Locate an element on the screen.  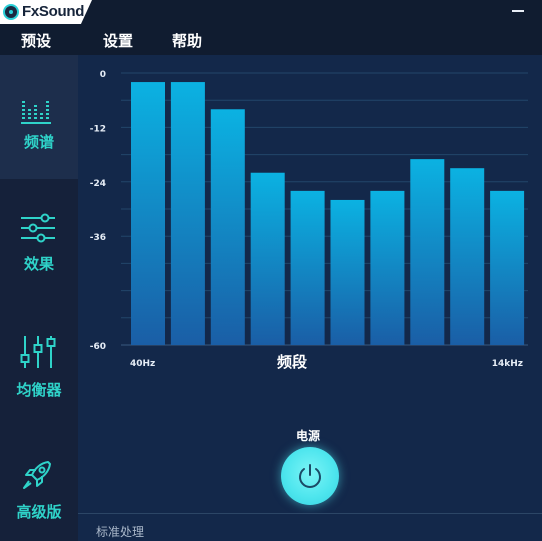
x-tick-label-start: 40Hz is located at coordinates (142, 364).